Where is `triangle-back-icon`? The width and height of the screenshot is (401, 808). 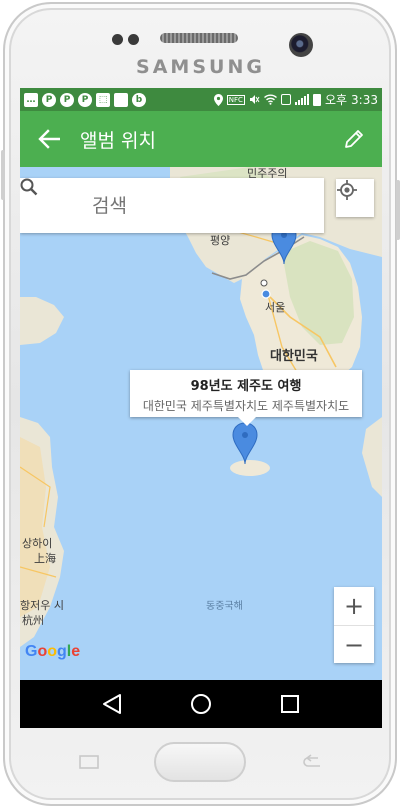
triangle-back-icon is located at coordinates (112, 704).